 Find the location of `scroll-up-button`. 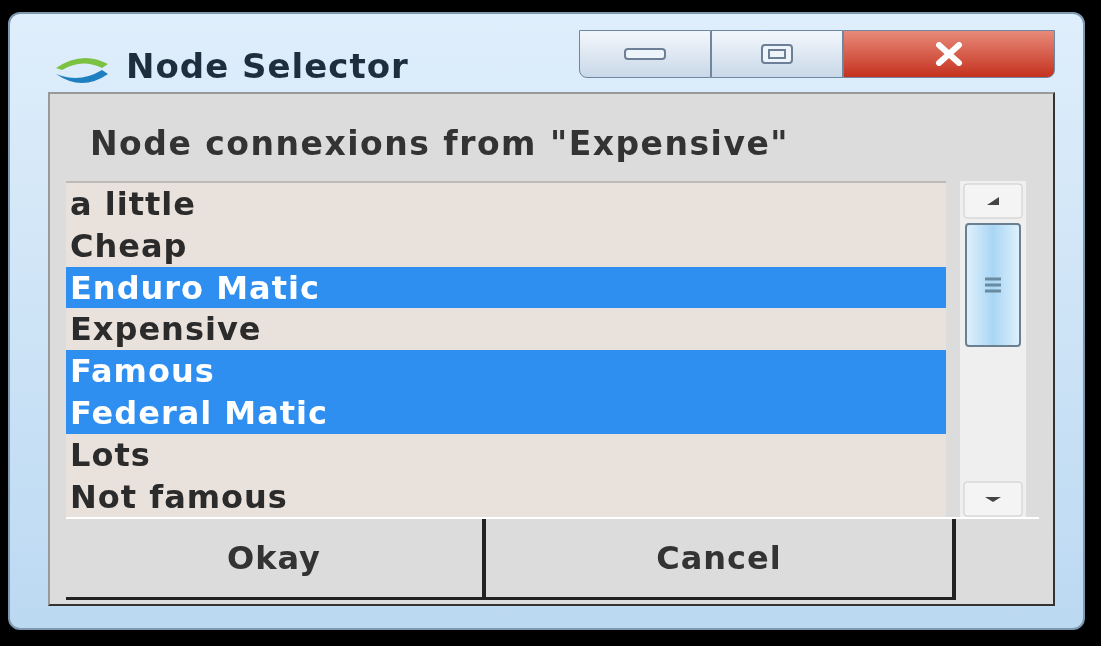

scroll-up-button is located at coordinates (993, 201).